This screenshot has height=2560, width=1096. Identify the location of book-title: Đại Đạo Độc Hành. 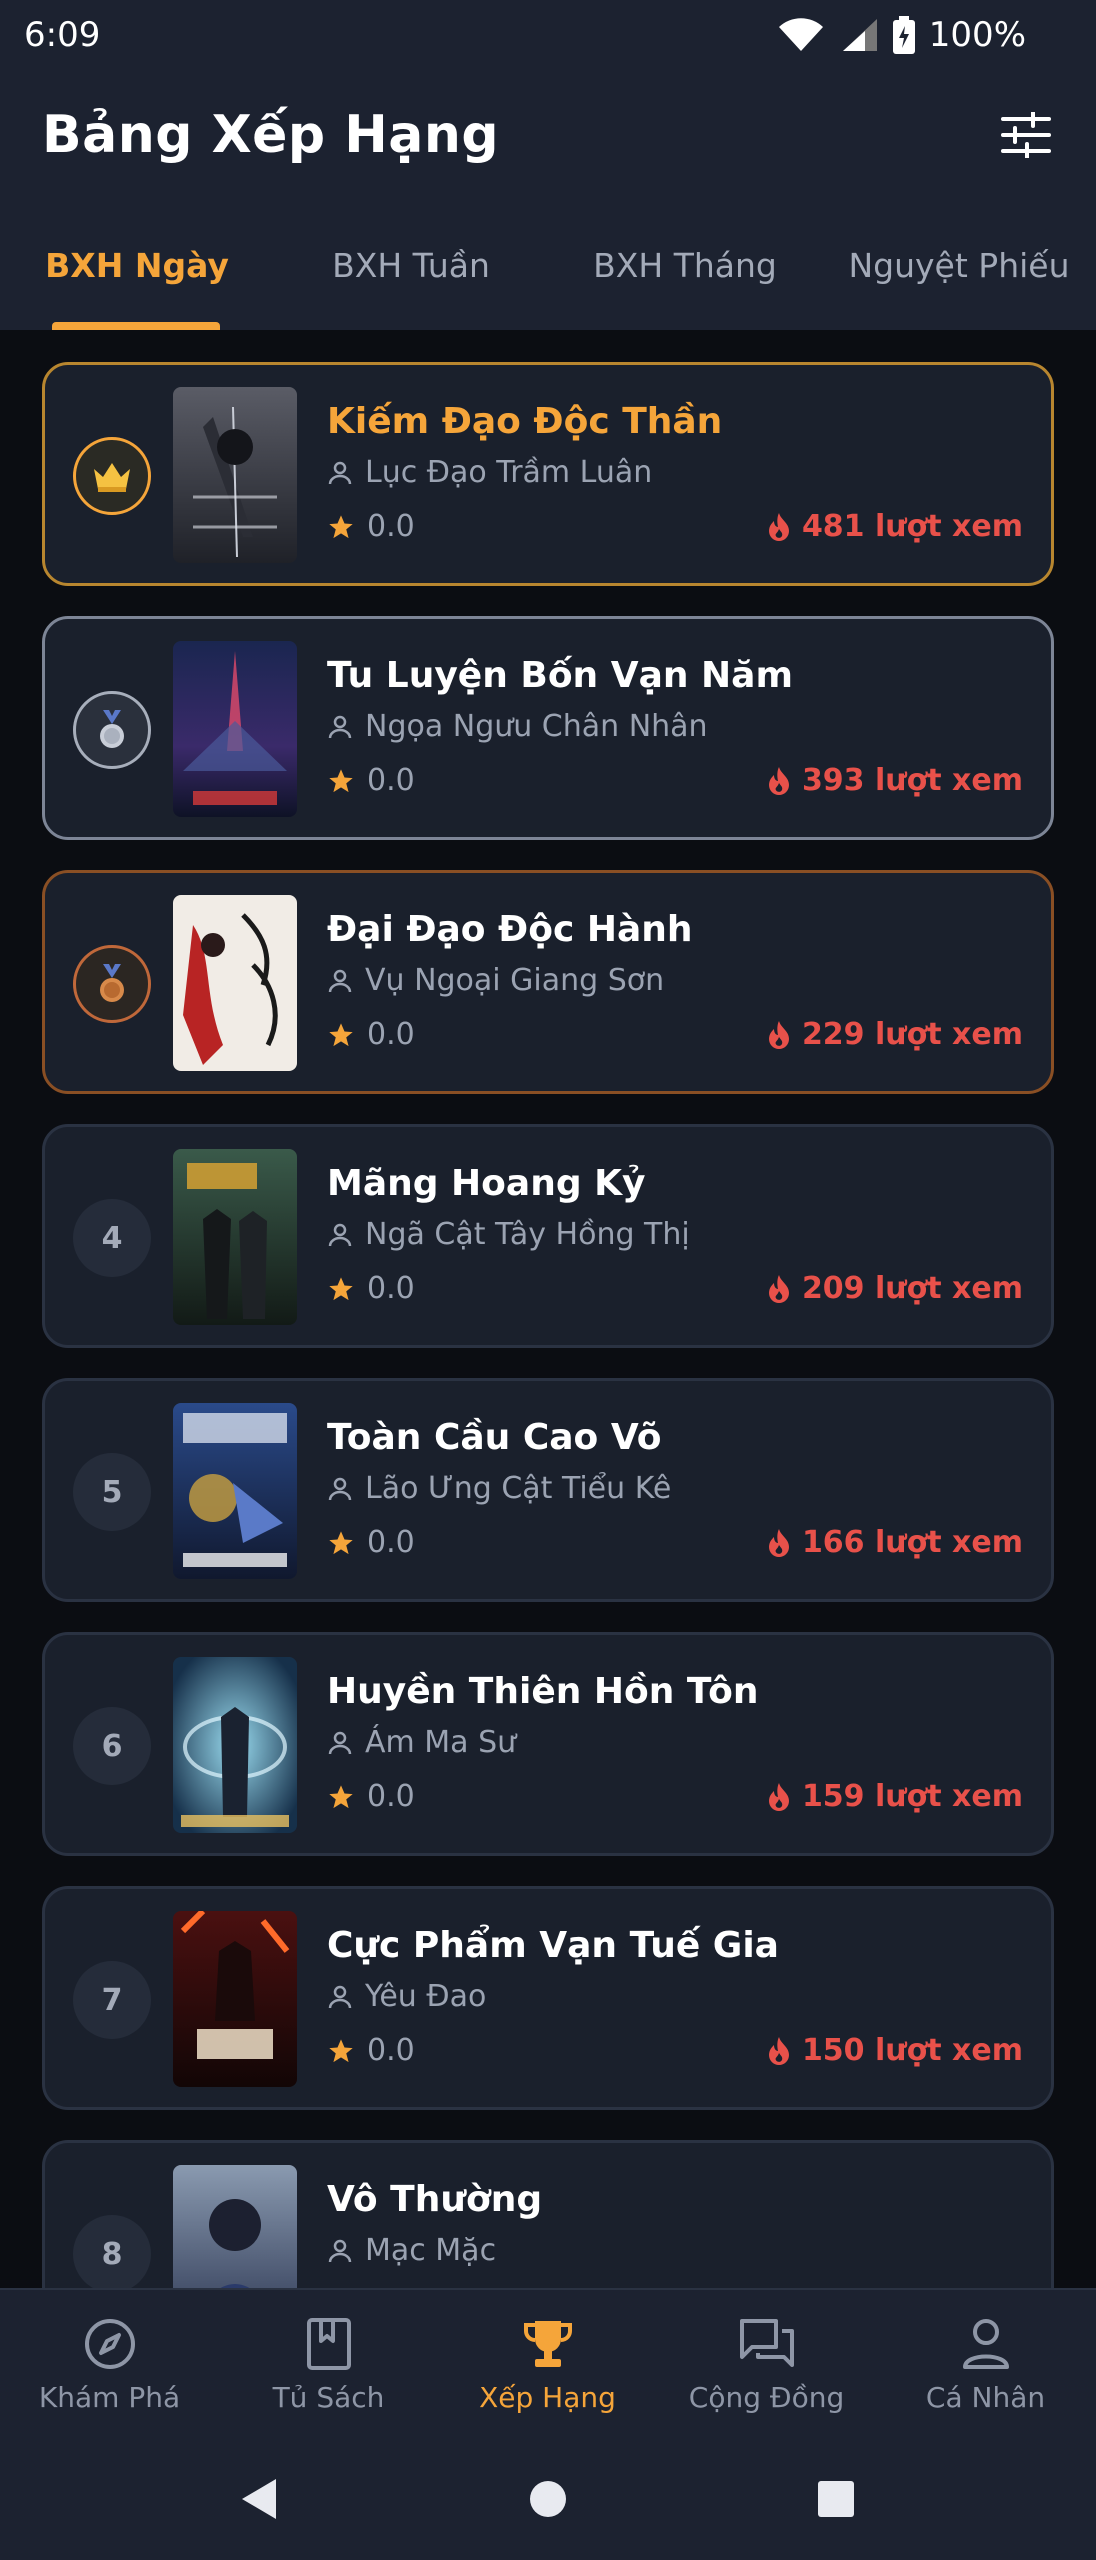
(677, 929).